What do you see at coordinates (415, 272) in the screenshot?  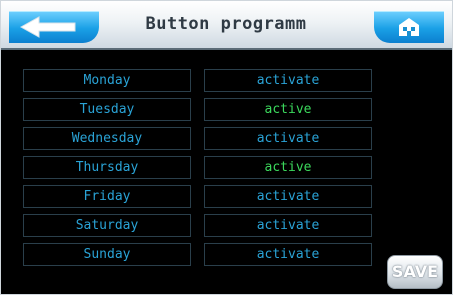 I see `save-button: SAVE` at bounding box center [415, 272].